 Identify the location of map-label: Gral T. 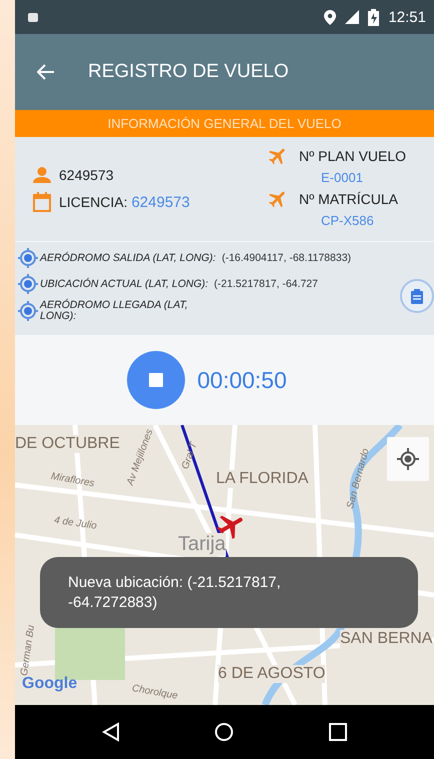
(190, 455).